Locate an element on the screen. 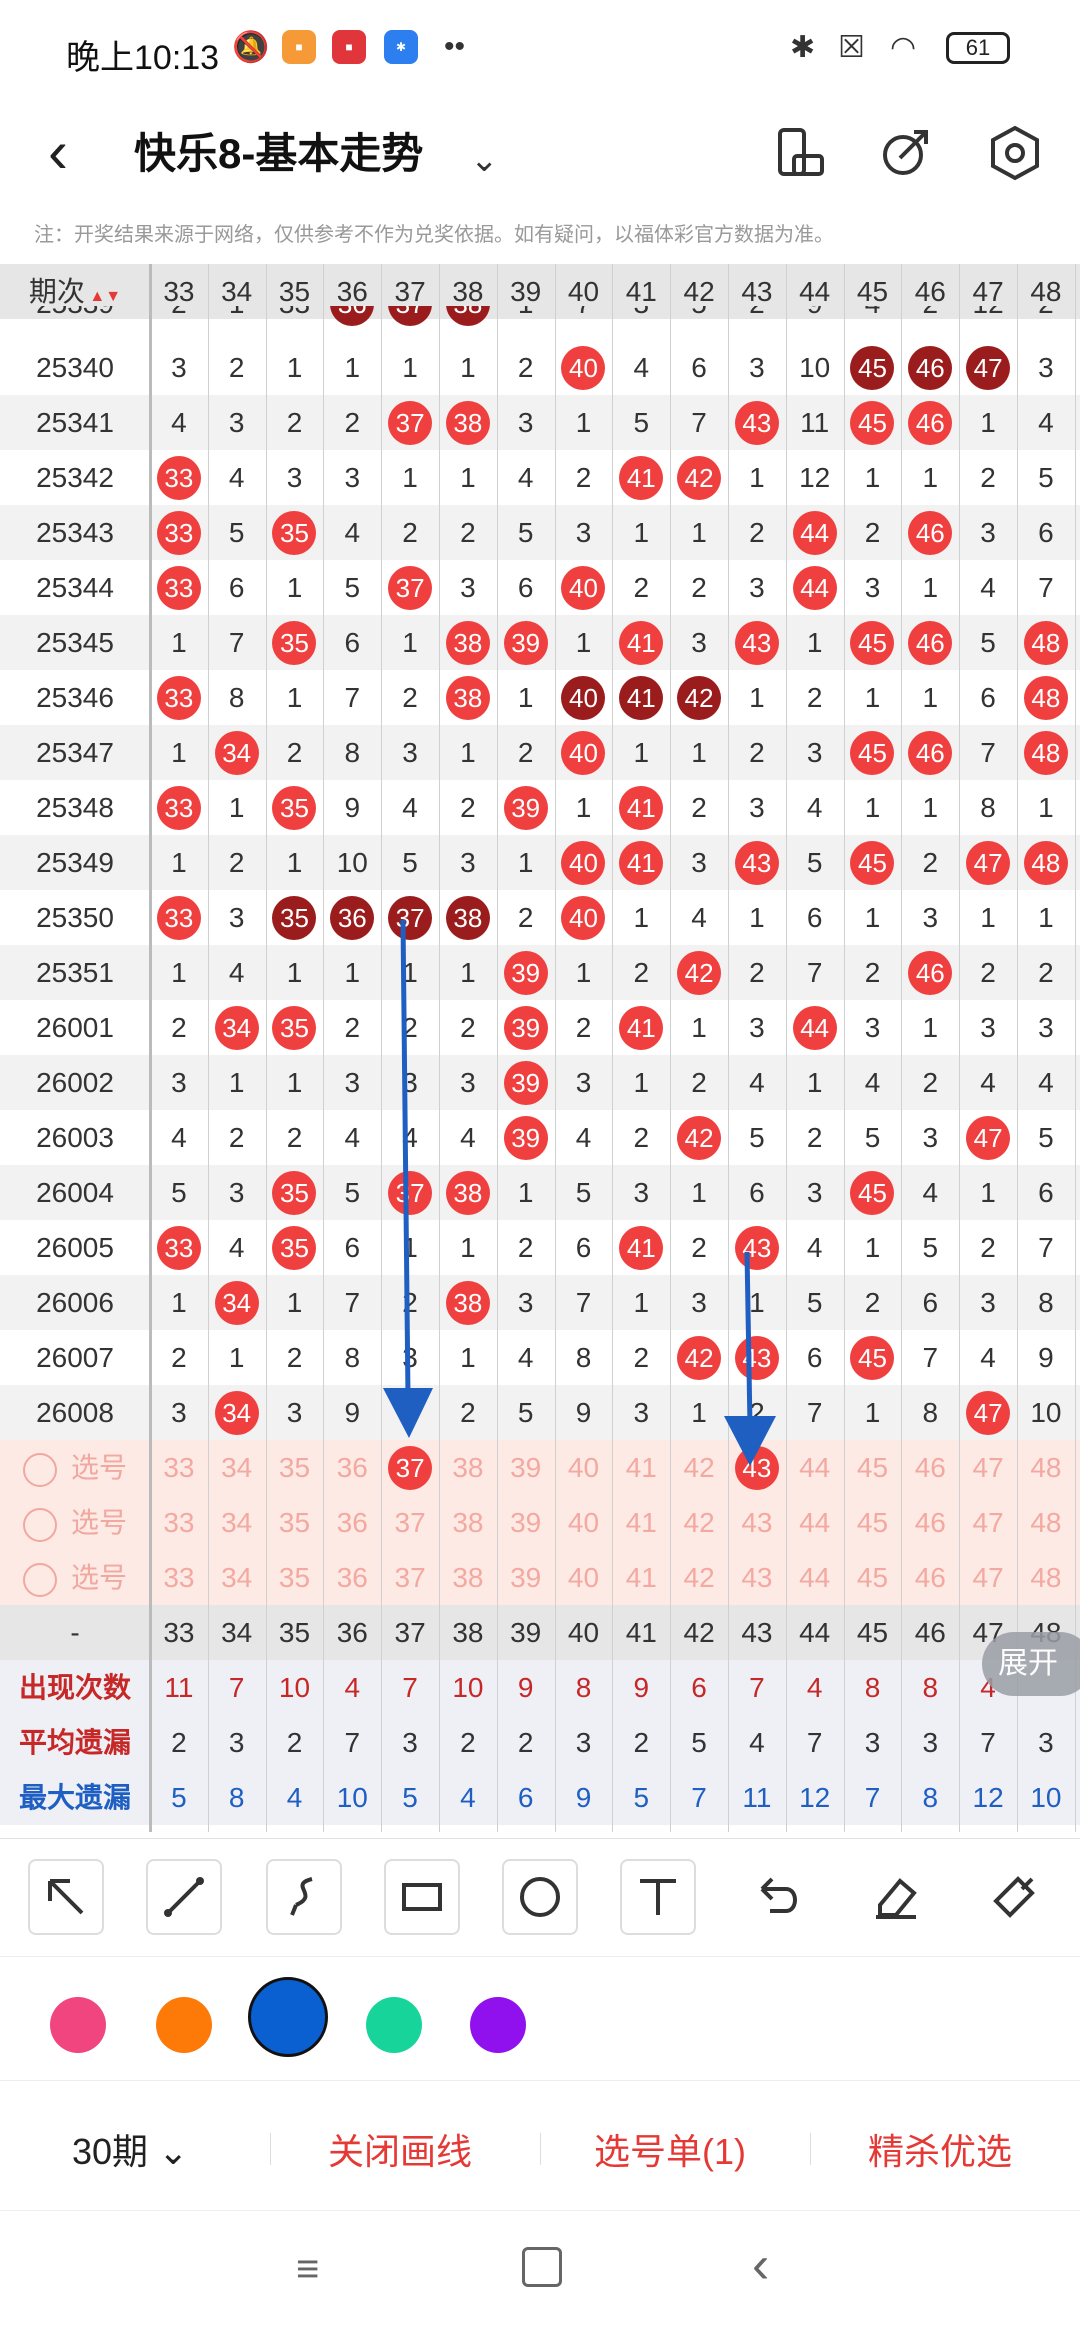 This screenshot has width=1080, height=2341. color-blue-selected is located at coordinates (288, 2017).